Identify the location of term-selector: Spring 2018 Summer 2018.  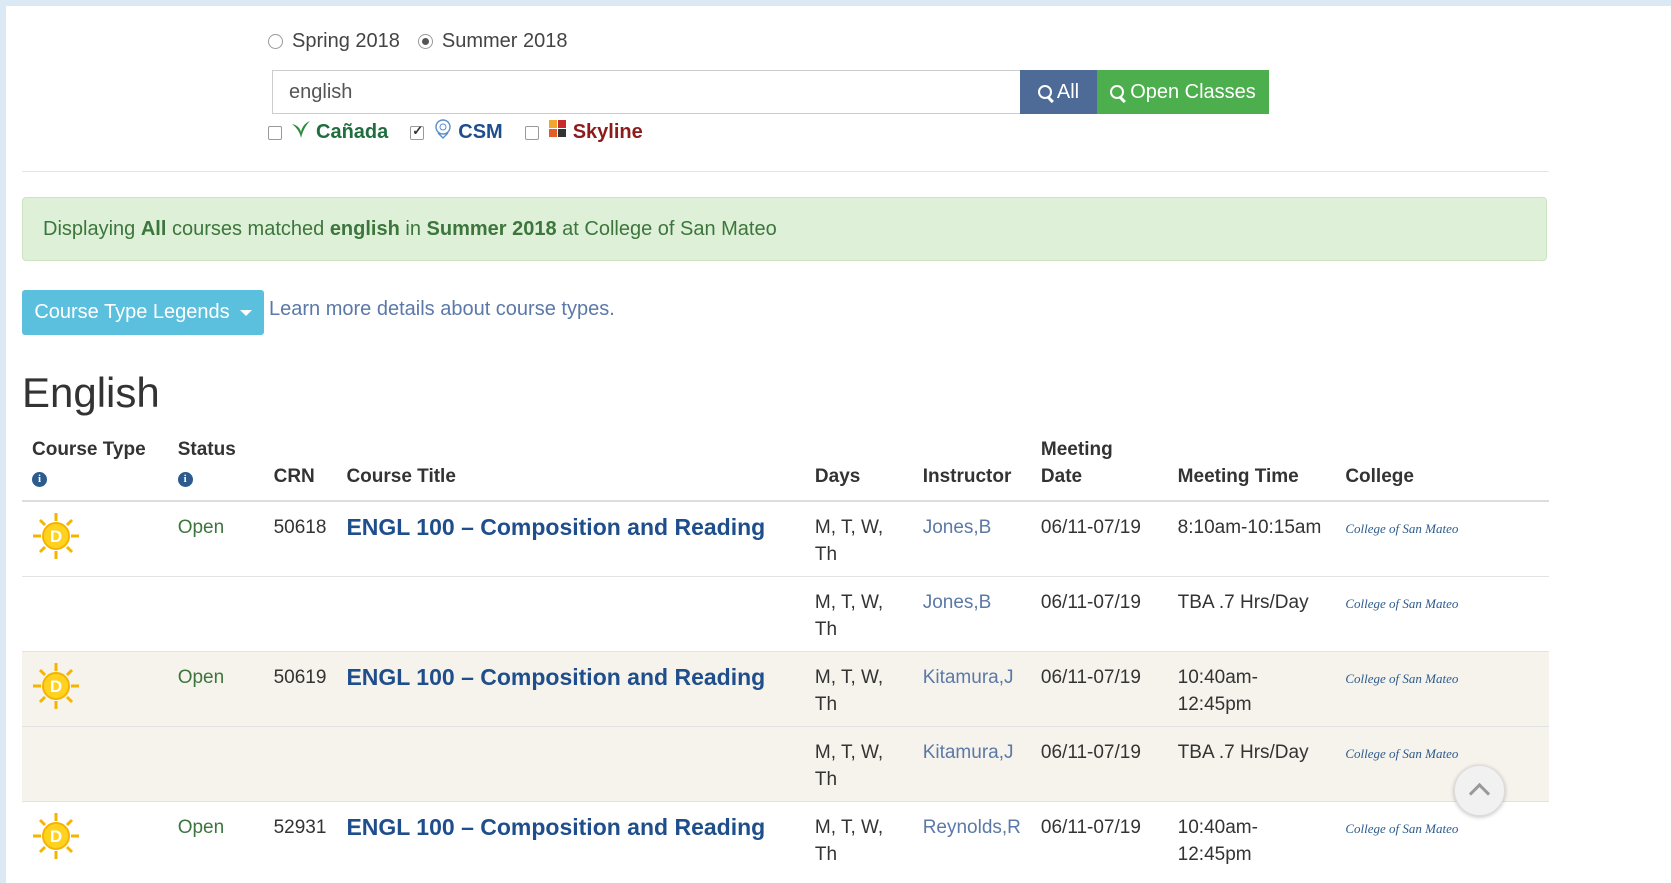
(427, 41).